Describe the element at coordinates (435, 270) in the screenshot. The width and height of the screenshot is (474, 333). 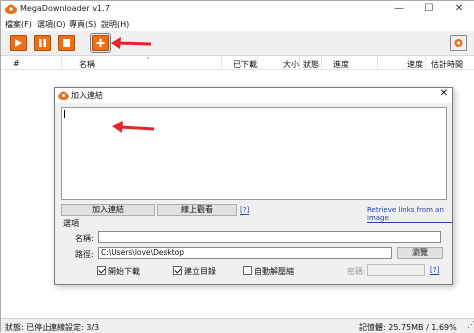
I see `password-help-link: [?]` at that location.